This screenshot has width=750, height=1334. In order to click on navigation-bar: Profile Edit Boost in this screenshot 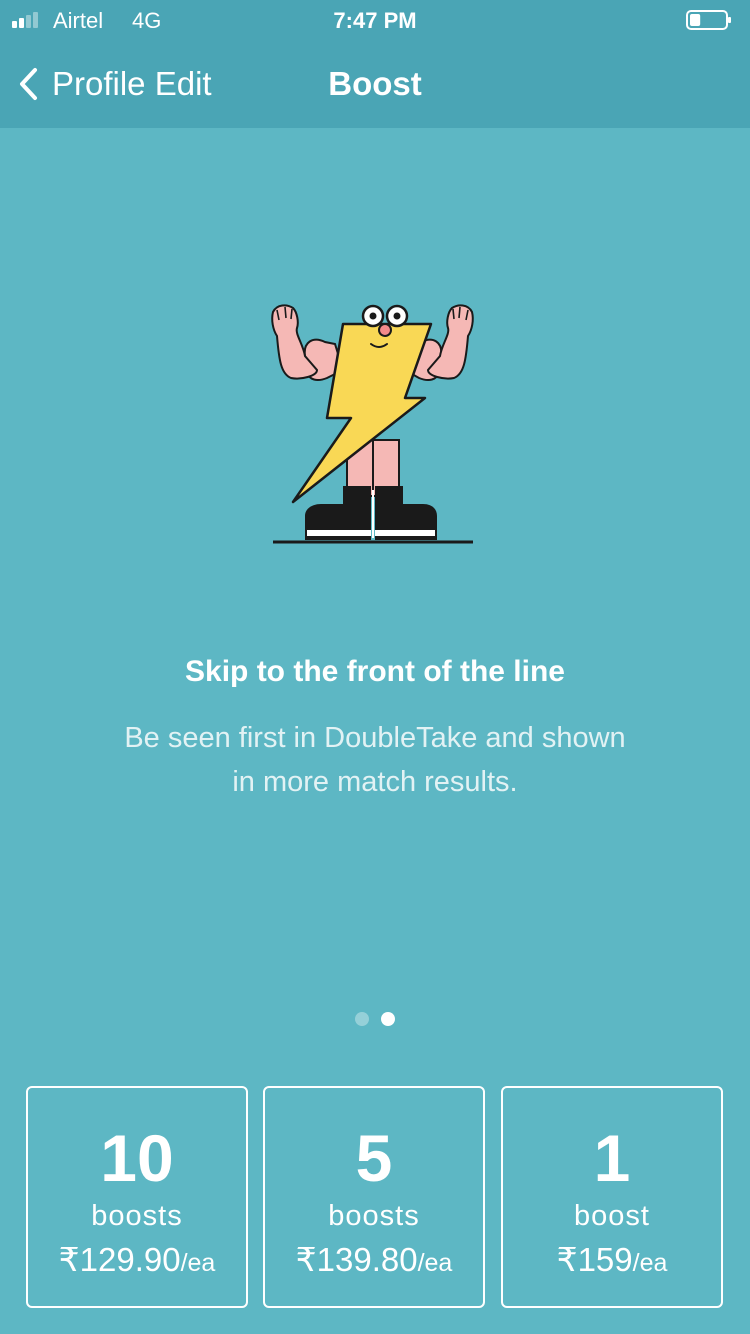, I will do `click(375, 84)`.